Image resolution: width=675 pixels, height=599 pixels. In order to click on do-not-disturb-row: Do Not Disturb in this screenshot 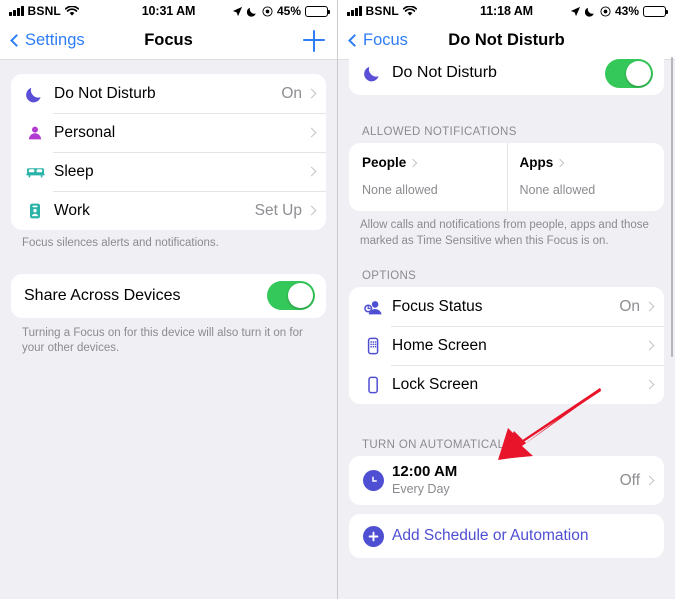, I will do `click(506, 73)`.